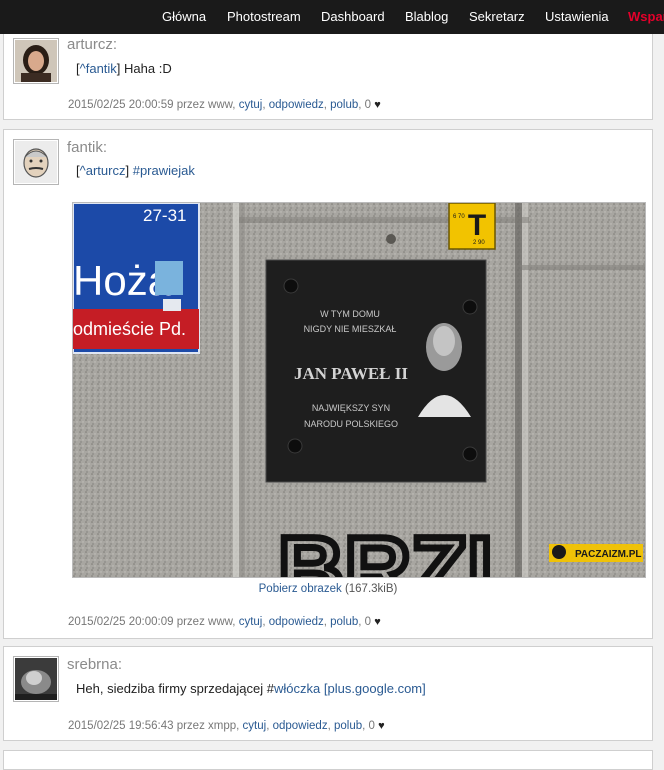 This screenshot has width=664, height=770. I want to click on entry-text: [^arturcz] #prawiejak, so click(135, 170).